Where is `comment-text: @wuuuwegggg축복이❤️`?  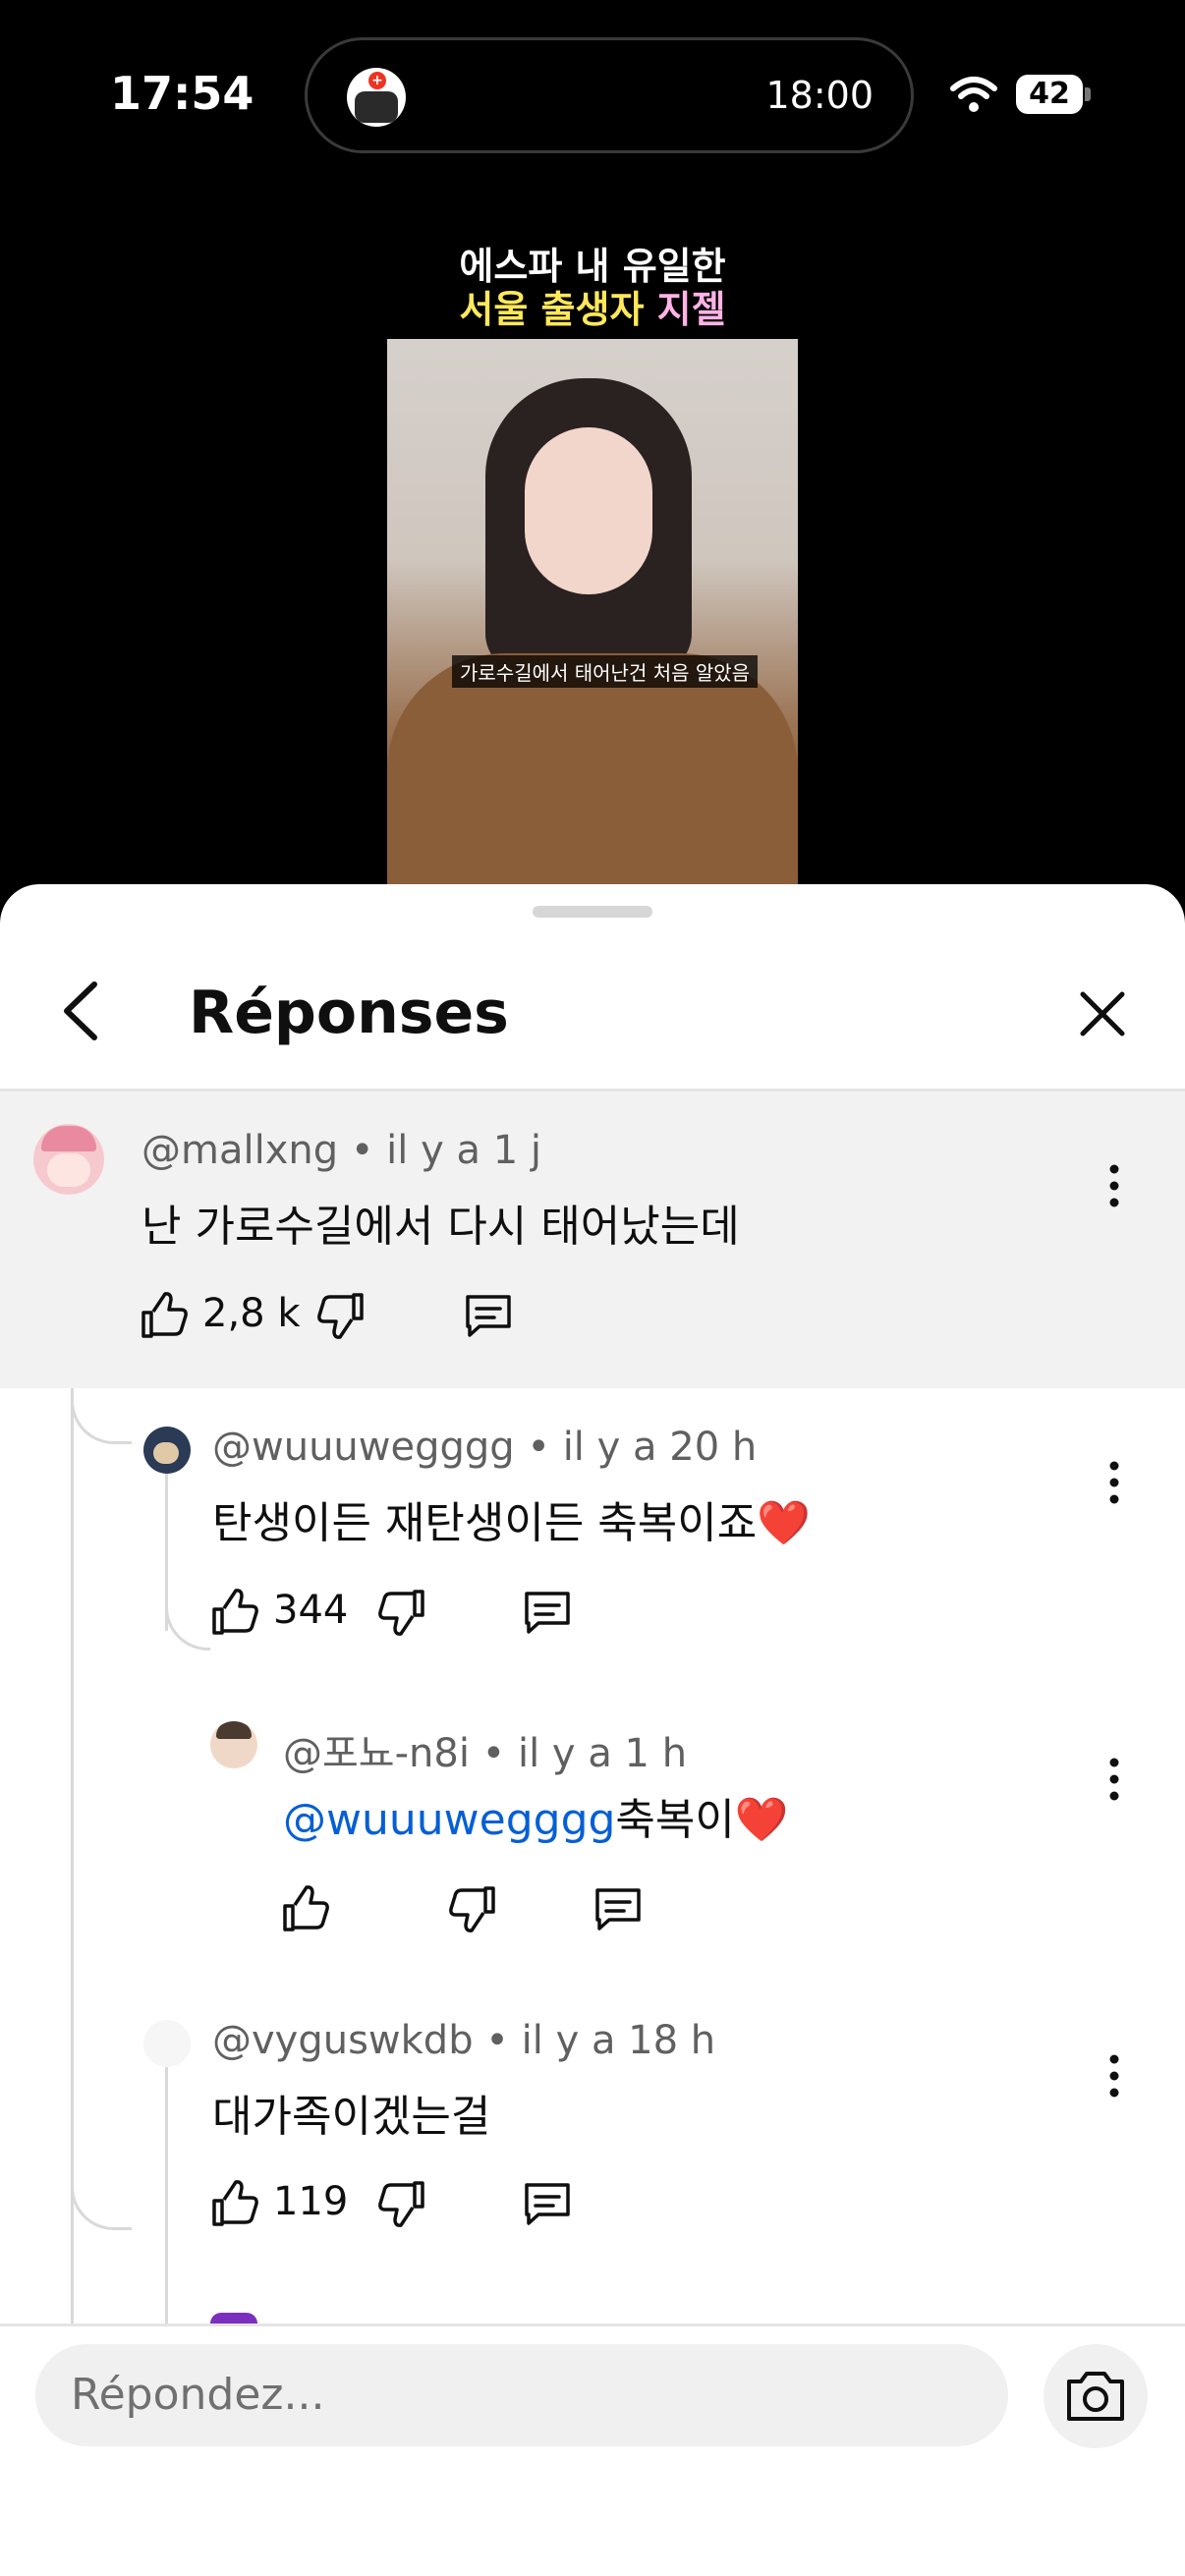 comment-text: @wuuuwegggg축복이❤️ is located at coordinates (536, 1815).